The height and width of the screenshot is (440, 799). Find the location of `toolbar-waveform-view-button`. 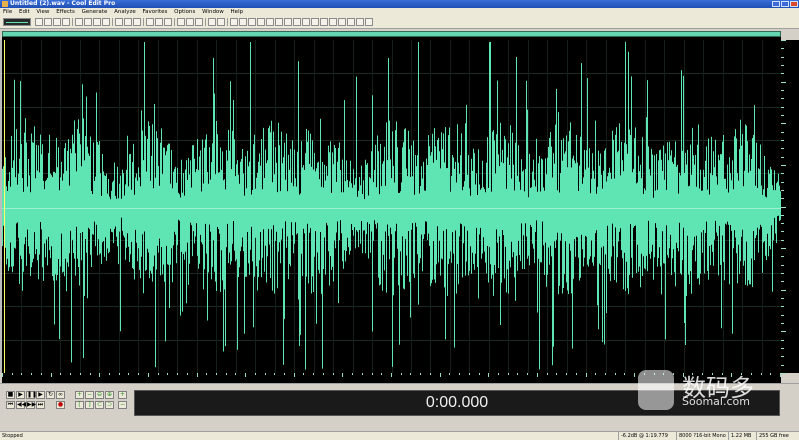

toolbar-waveform-view-button is located at coordinates (17, 22).